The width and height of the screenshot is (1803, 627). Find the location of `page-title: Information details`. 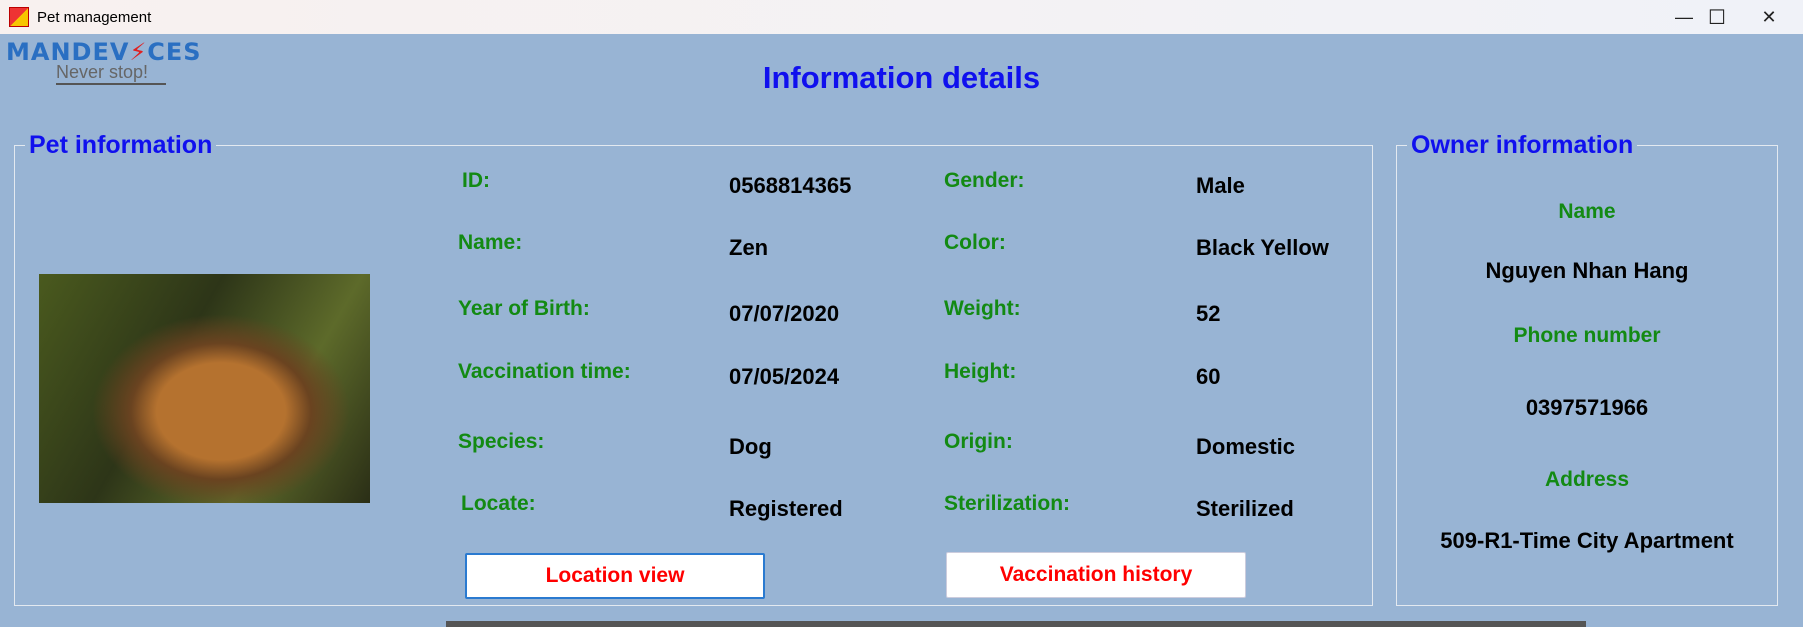

page-title: Information details is located at coordinates (901, 77).